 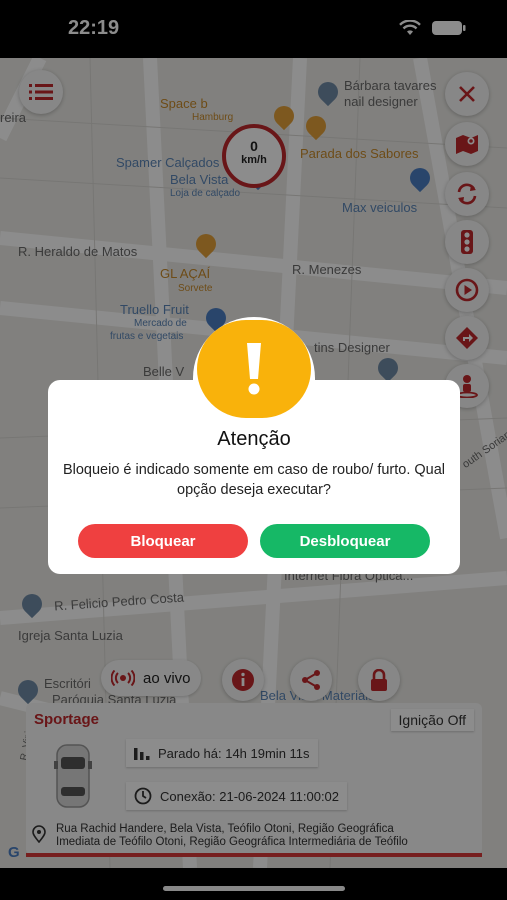 I want to click on unblock-button: Desbloquear, so click(x=345, y=541).